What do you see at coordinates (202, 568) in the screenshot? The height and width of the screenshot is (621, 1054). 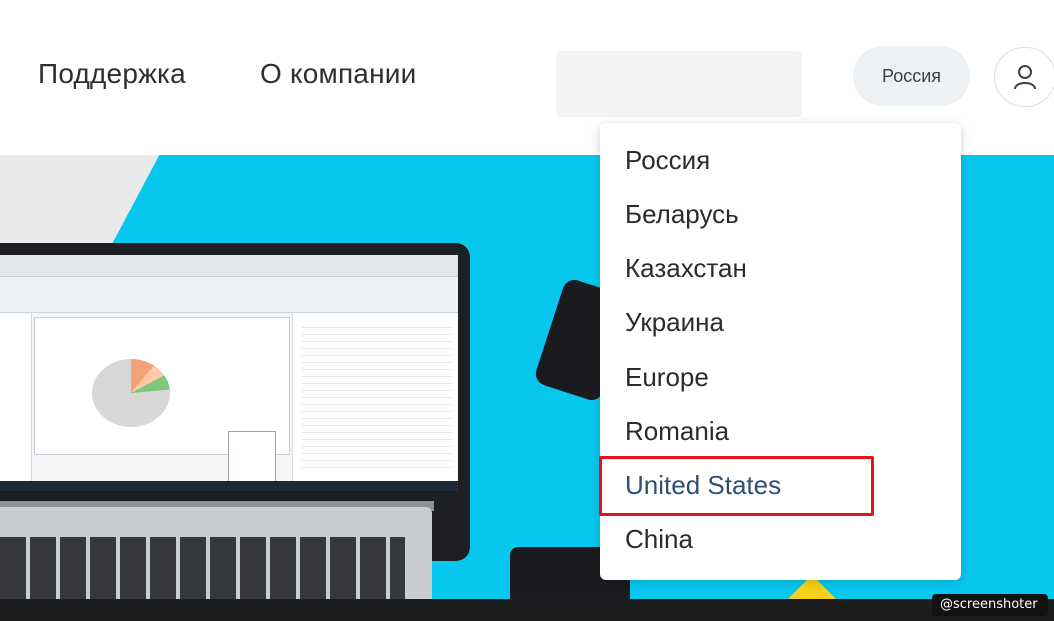 I see `keyboard-image` at bounding box center [202, 568].